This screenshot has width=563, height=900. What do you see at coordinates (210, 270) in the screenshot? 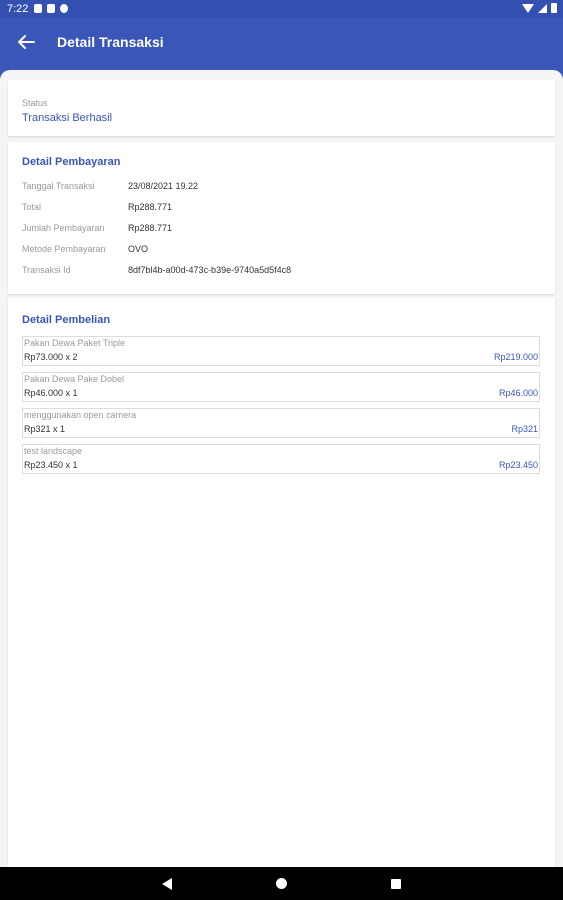
I see `transaction-id-value: 8df7bl4b-a00d-473c-b39e-9740a5d5f4c8` at bounding box center [210, 270].